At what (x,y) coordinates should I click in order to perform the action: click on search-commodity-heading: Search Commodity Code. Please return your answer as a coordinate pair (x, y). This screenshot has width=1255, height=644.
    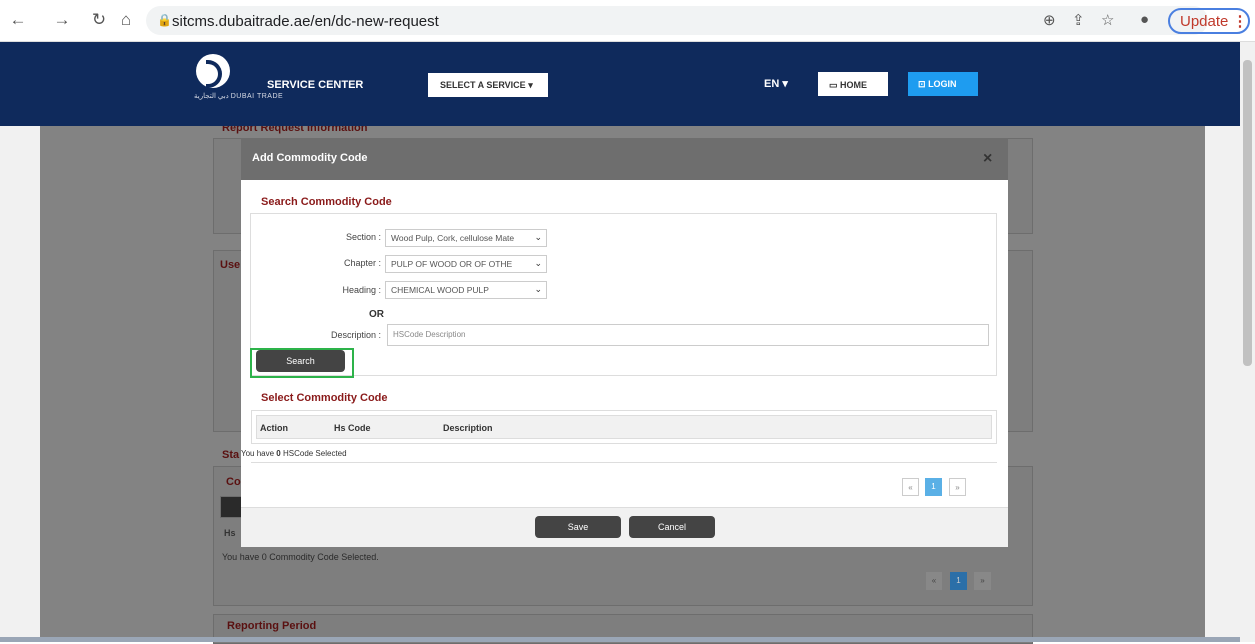
    Looking at the image, I should click on (326, 202).